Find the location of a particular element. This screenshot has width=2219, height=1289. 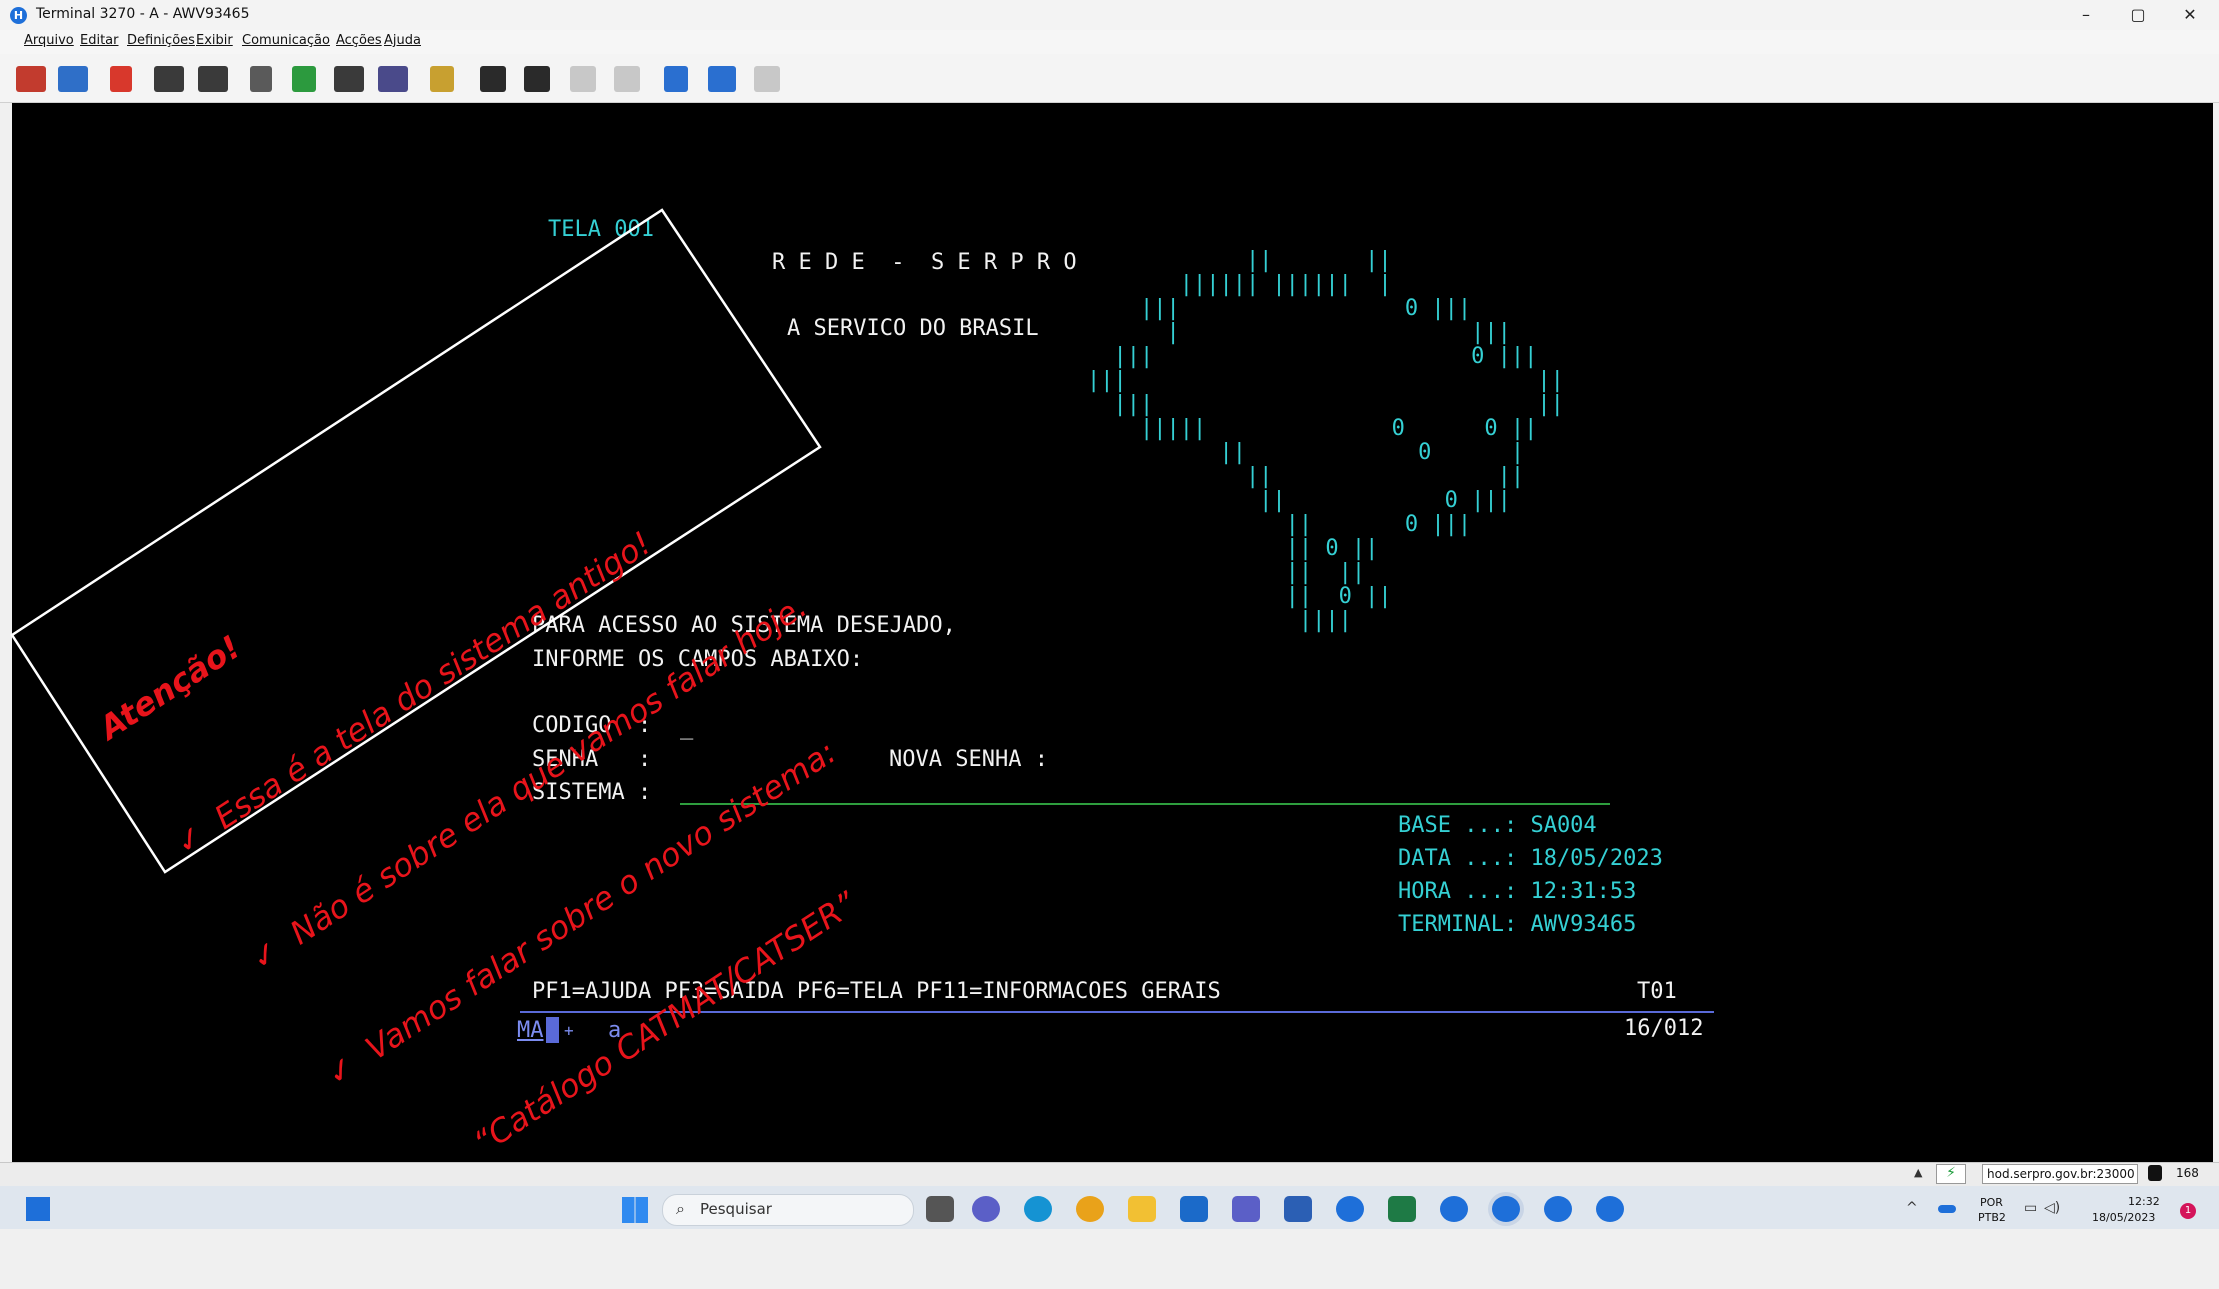

disconnect-icon is located at coordinates (73, 79).